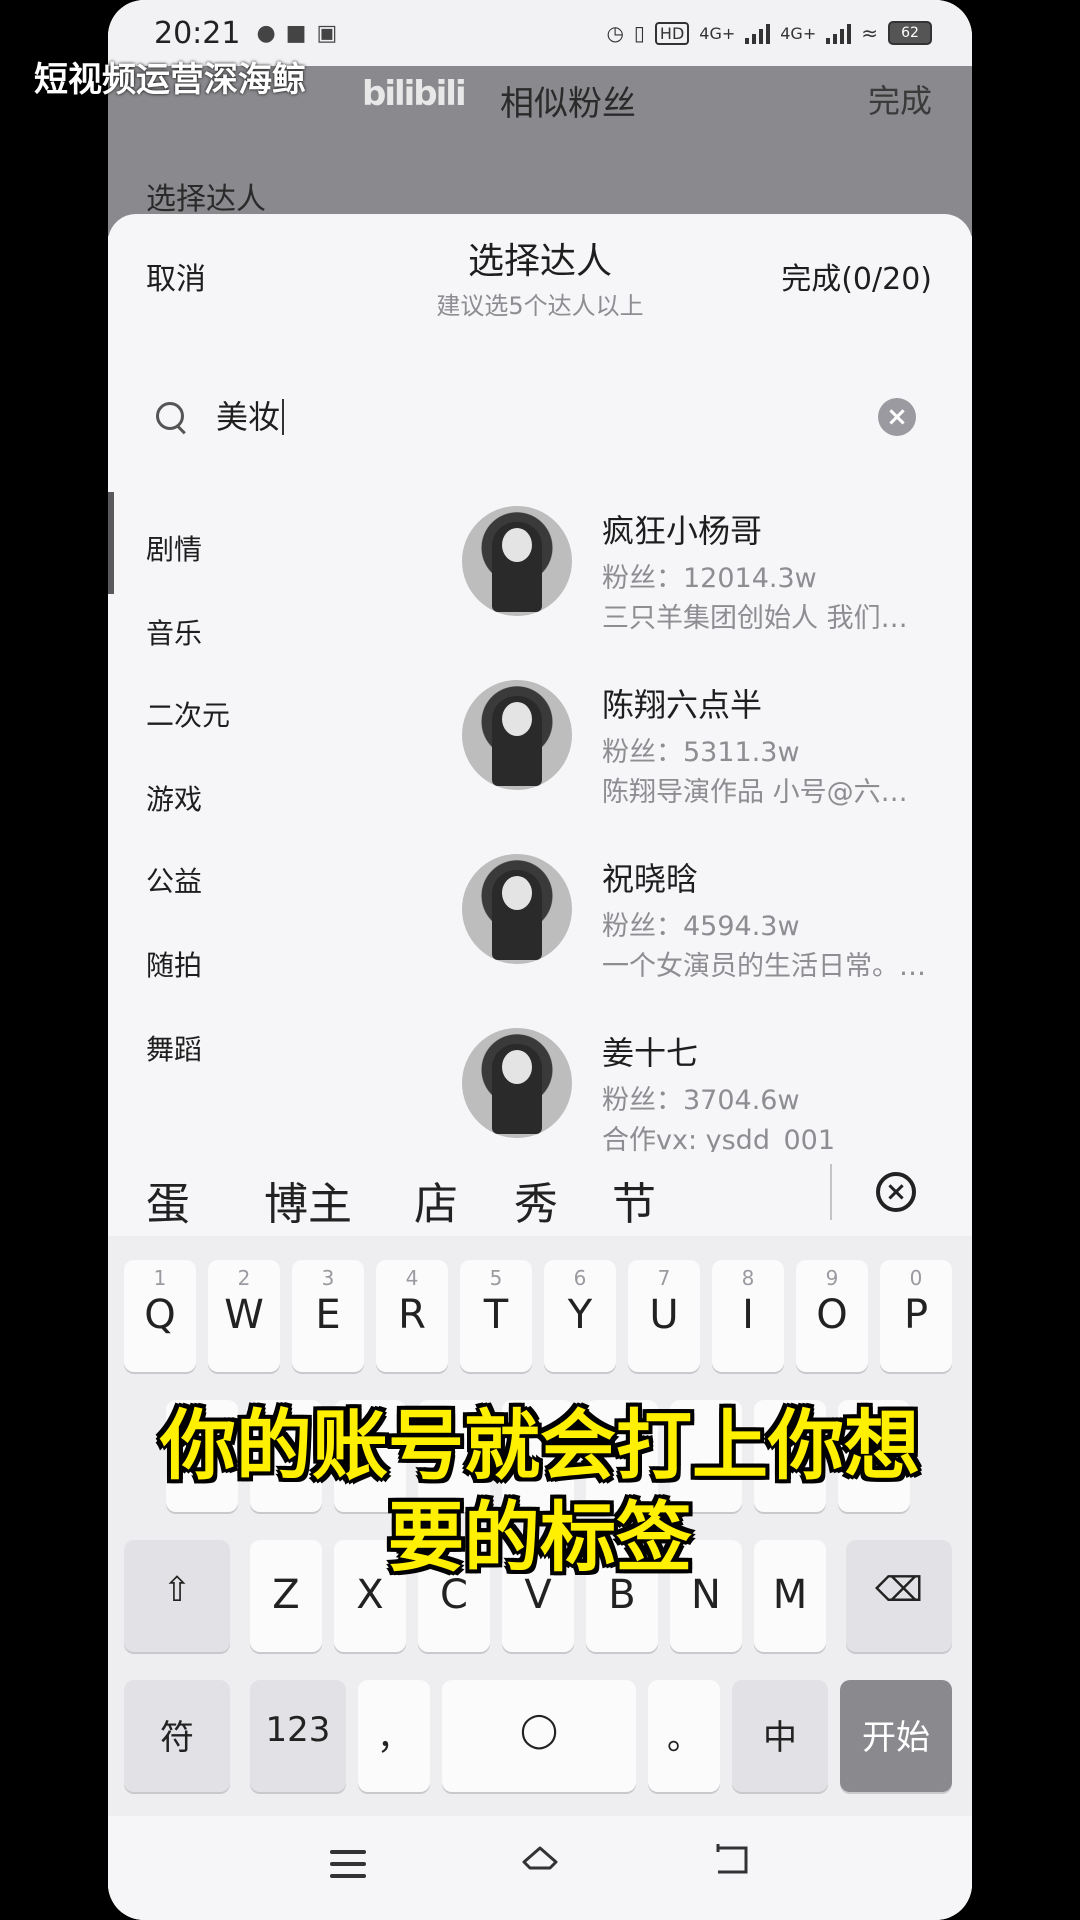  What do you see at coordinates (174, 632) in the screenshot?
I see `category-item: 音乐` at bounding box center [174, 632].